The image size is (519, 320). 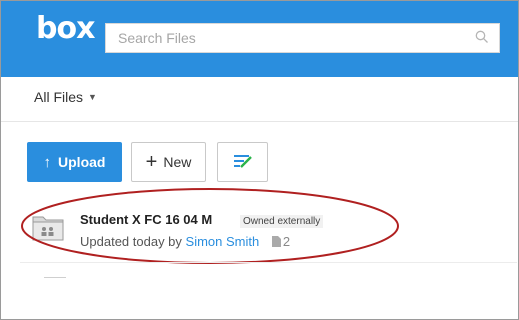 What do you see at coordinates (65, 28) in the screenshot?
I see `box-logo: box` at bounding box center [65, 28].